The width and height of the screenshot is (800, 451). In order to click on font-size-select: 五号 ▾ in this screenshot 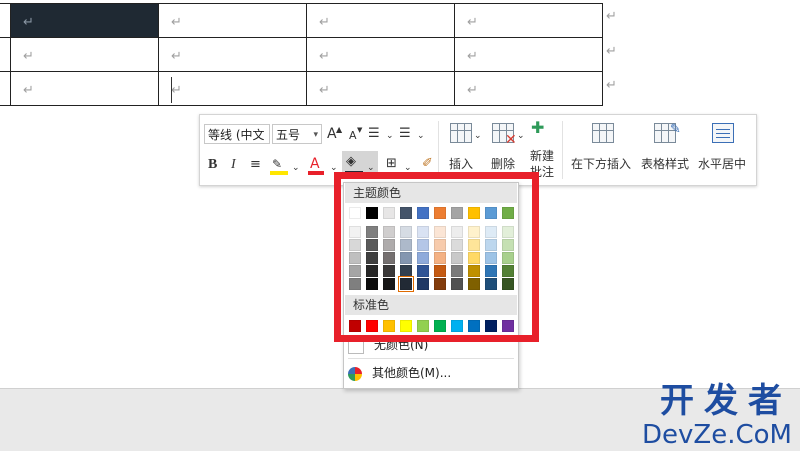, I will do `click(297, 134)`.